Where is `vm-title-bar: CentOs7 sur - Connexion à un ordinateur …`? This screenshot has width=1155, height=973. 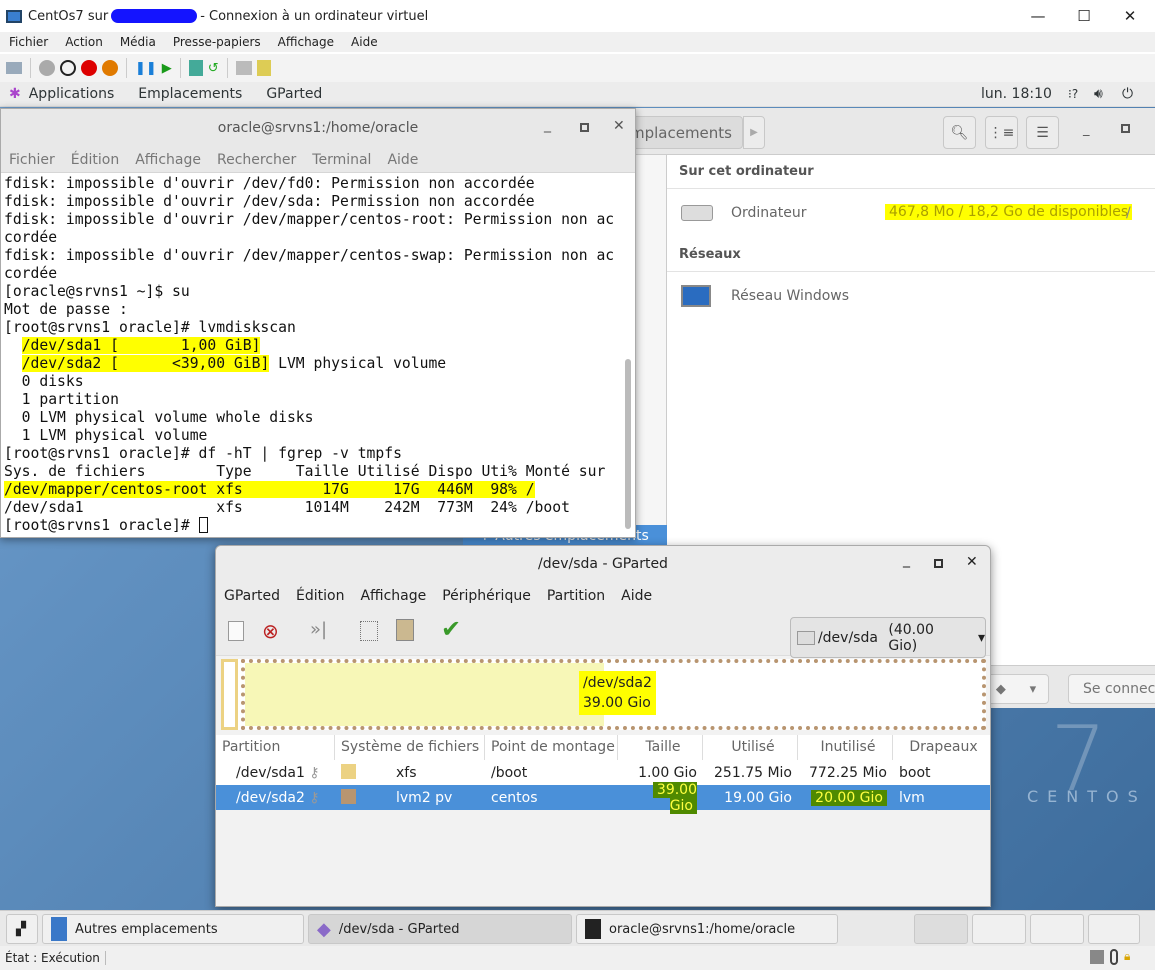 vm-title-bar: CentOs7 sur - Connexion à un ordinateur … is located at coordinates (577, 16).